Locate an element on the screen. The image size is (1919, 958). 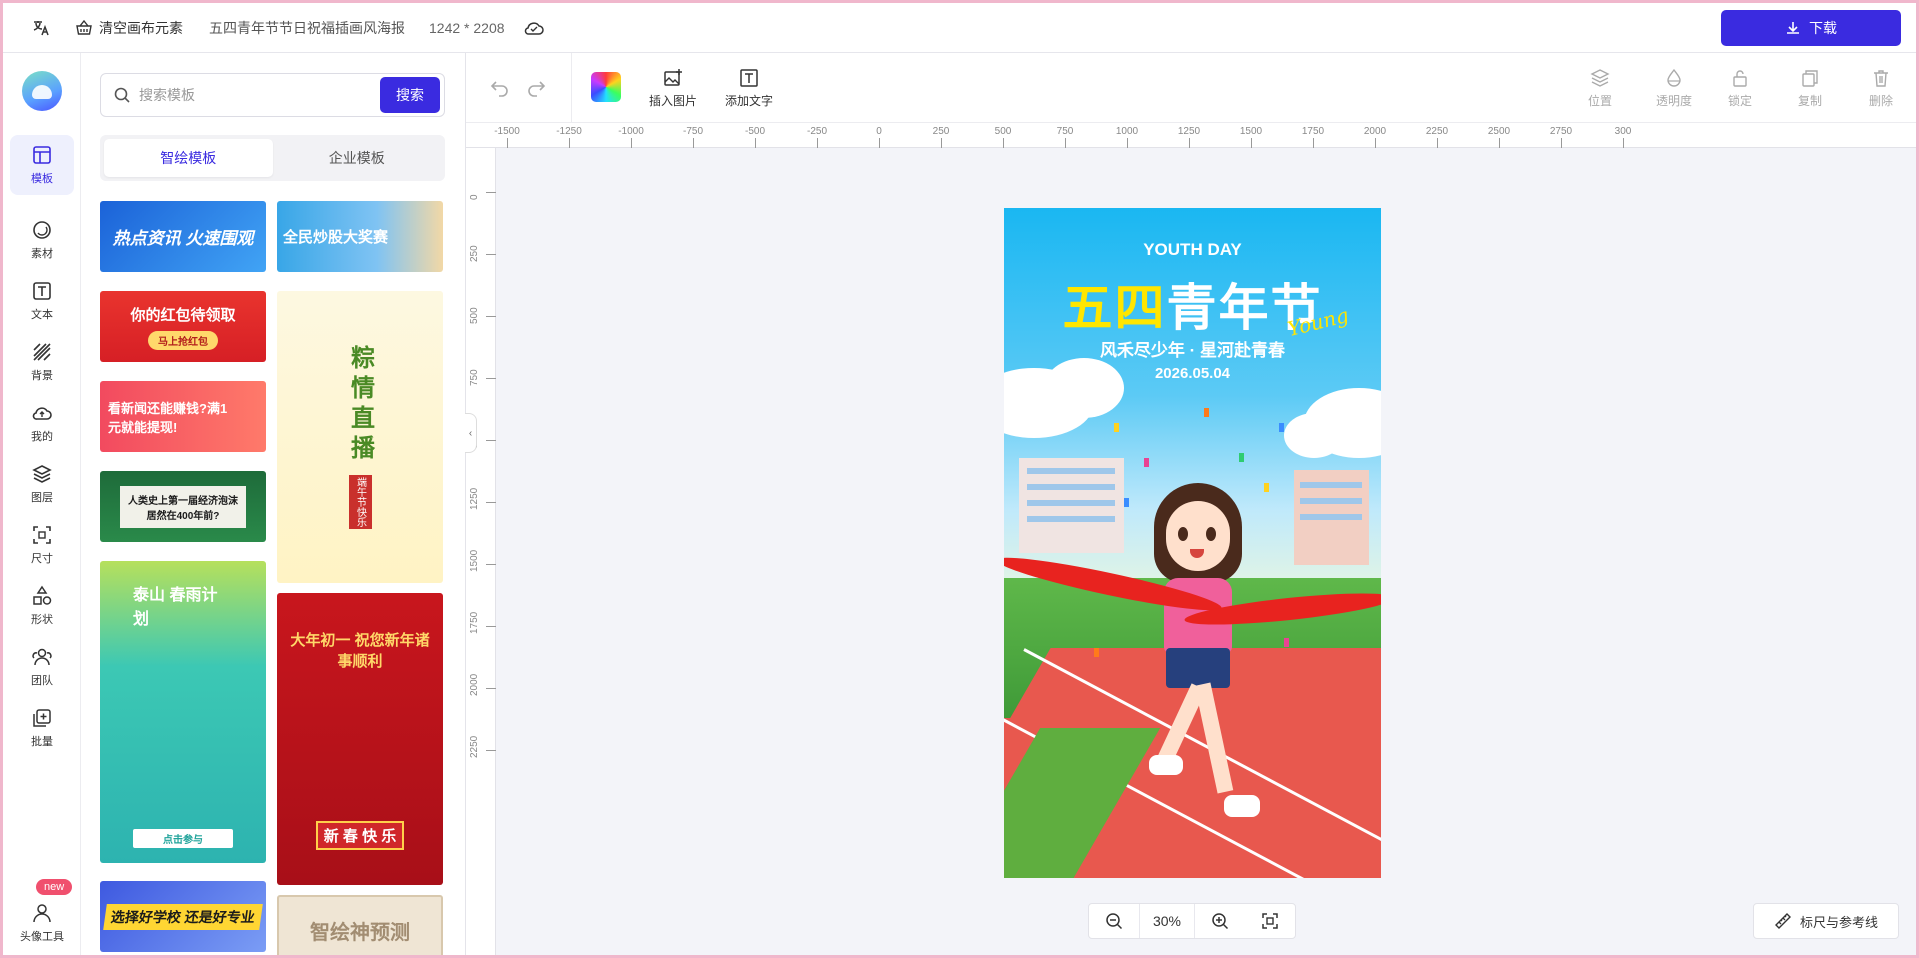
nav-mine: 我的 is located at coordinates (42, 423).